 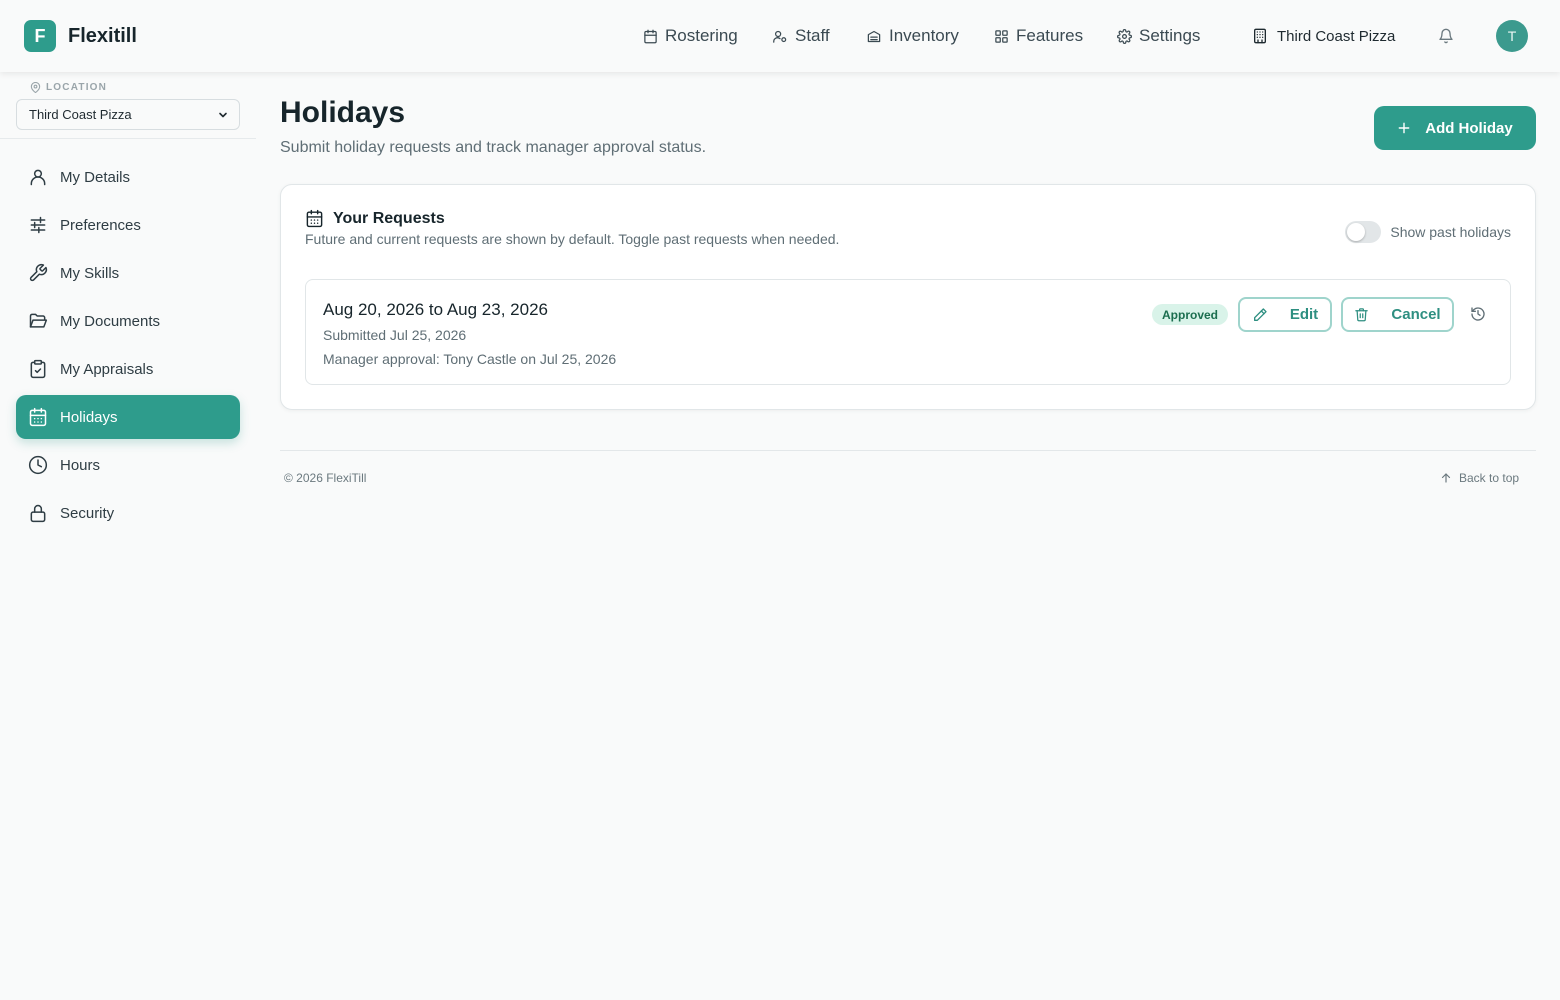 I want to click on clipboard-check-icon, so click(x=38, y=369).